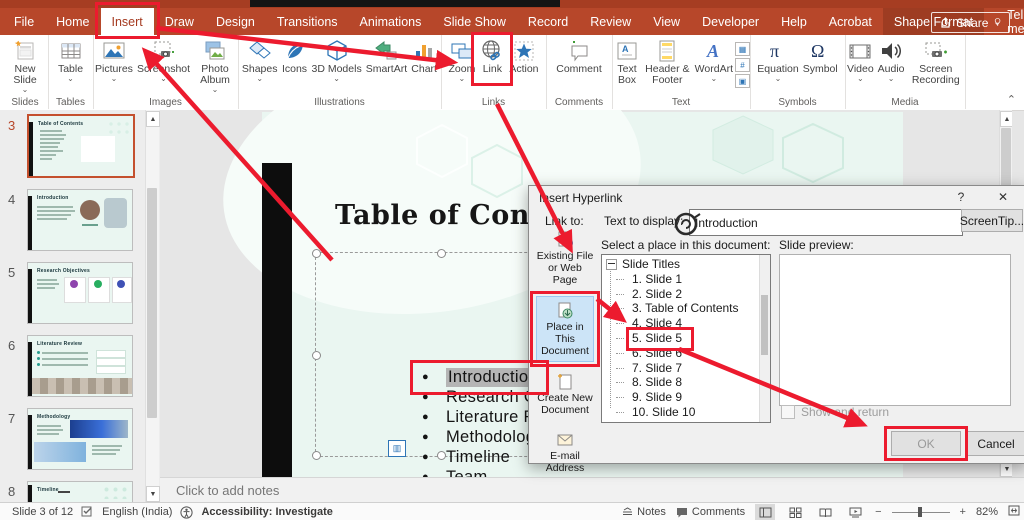  What do you see at coordinates (835, 412) in the screenshot?
I see `show-and-return-checkbox: Show and return` at bounding box center [835, 412].